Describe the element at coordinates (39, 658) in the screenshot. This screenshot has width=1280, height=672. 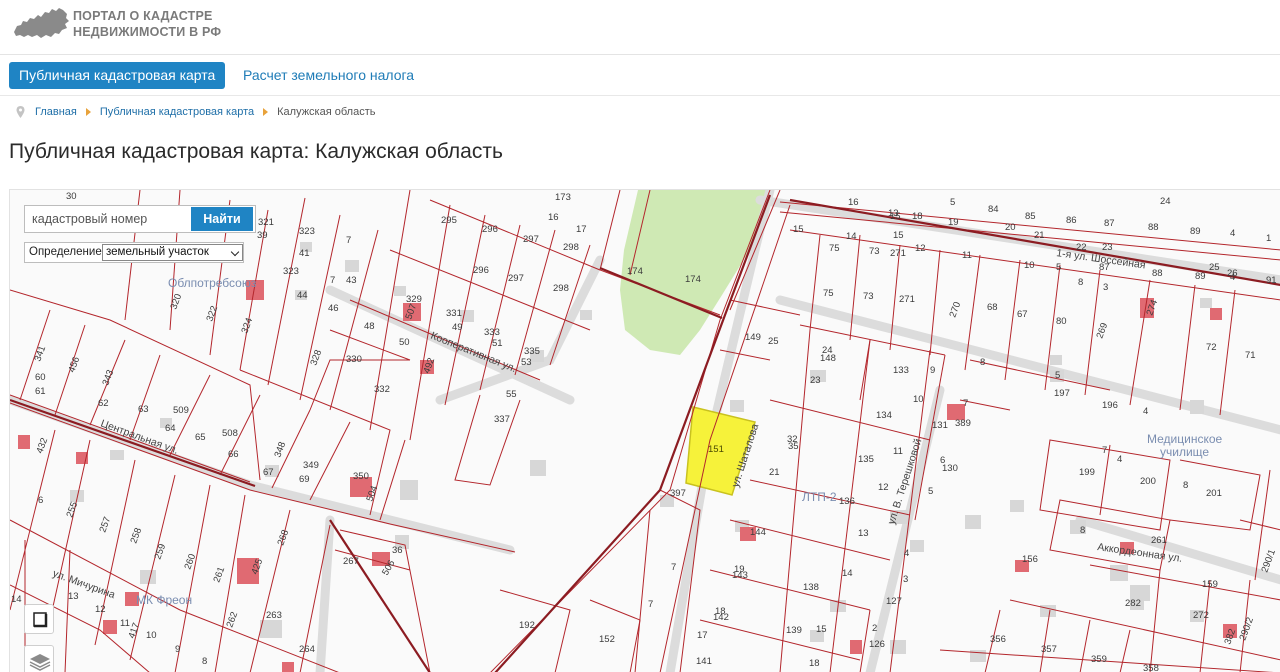
I see `layers-tool-button` at that location.